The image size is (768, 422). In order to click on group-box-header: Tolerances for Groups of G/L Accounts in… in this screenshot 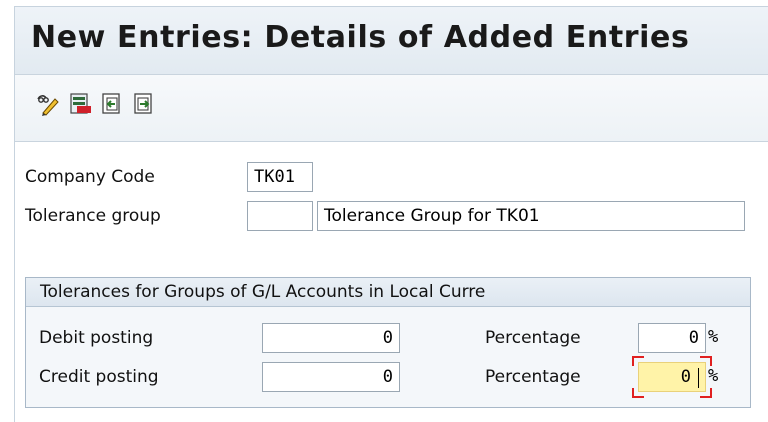, I will do `click(388, 292)`.